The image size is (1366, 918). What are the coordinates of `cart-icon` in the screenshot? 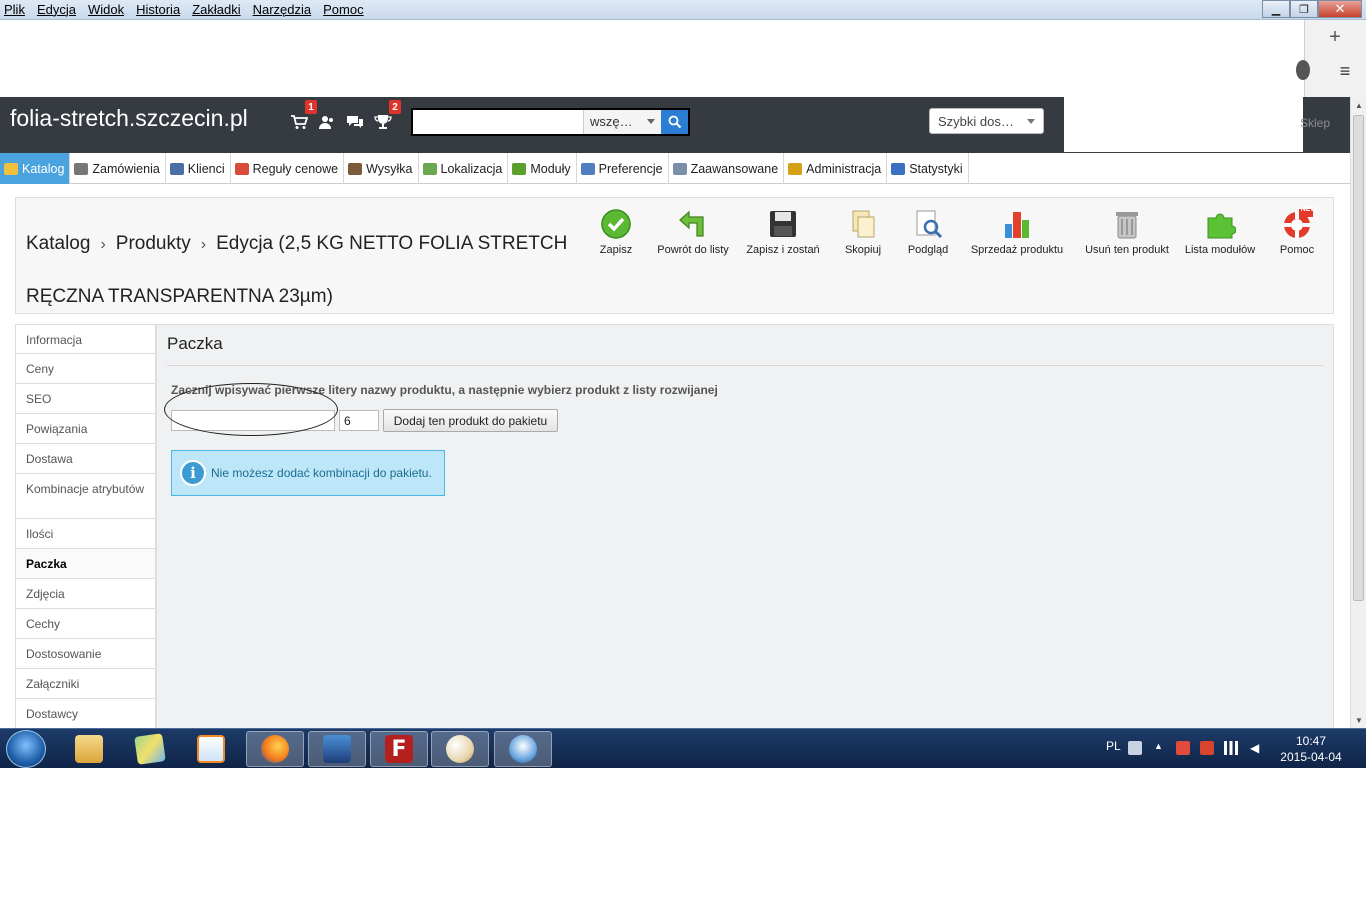 It's located at (299, 122).